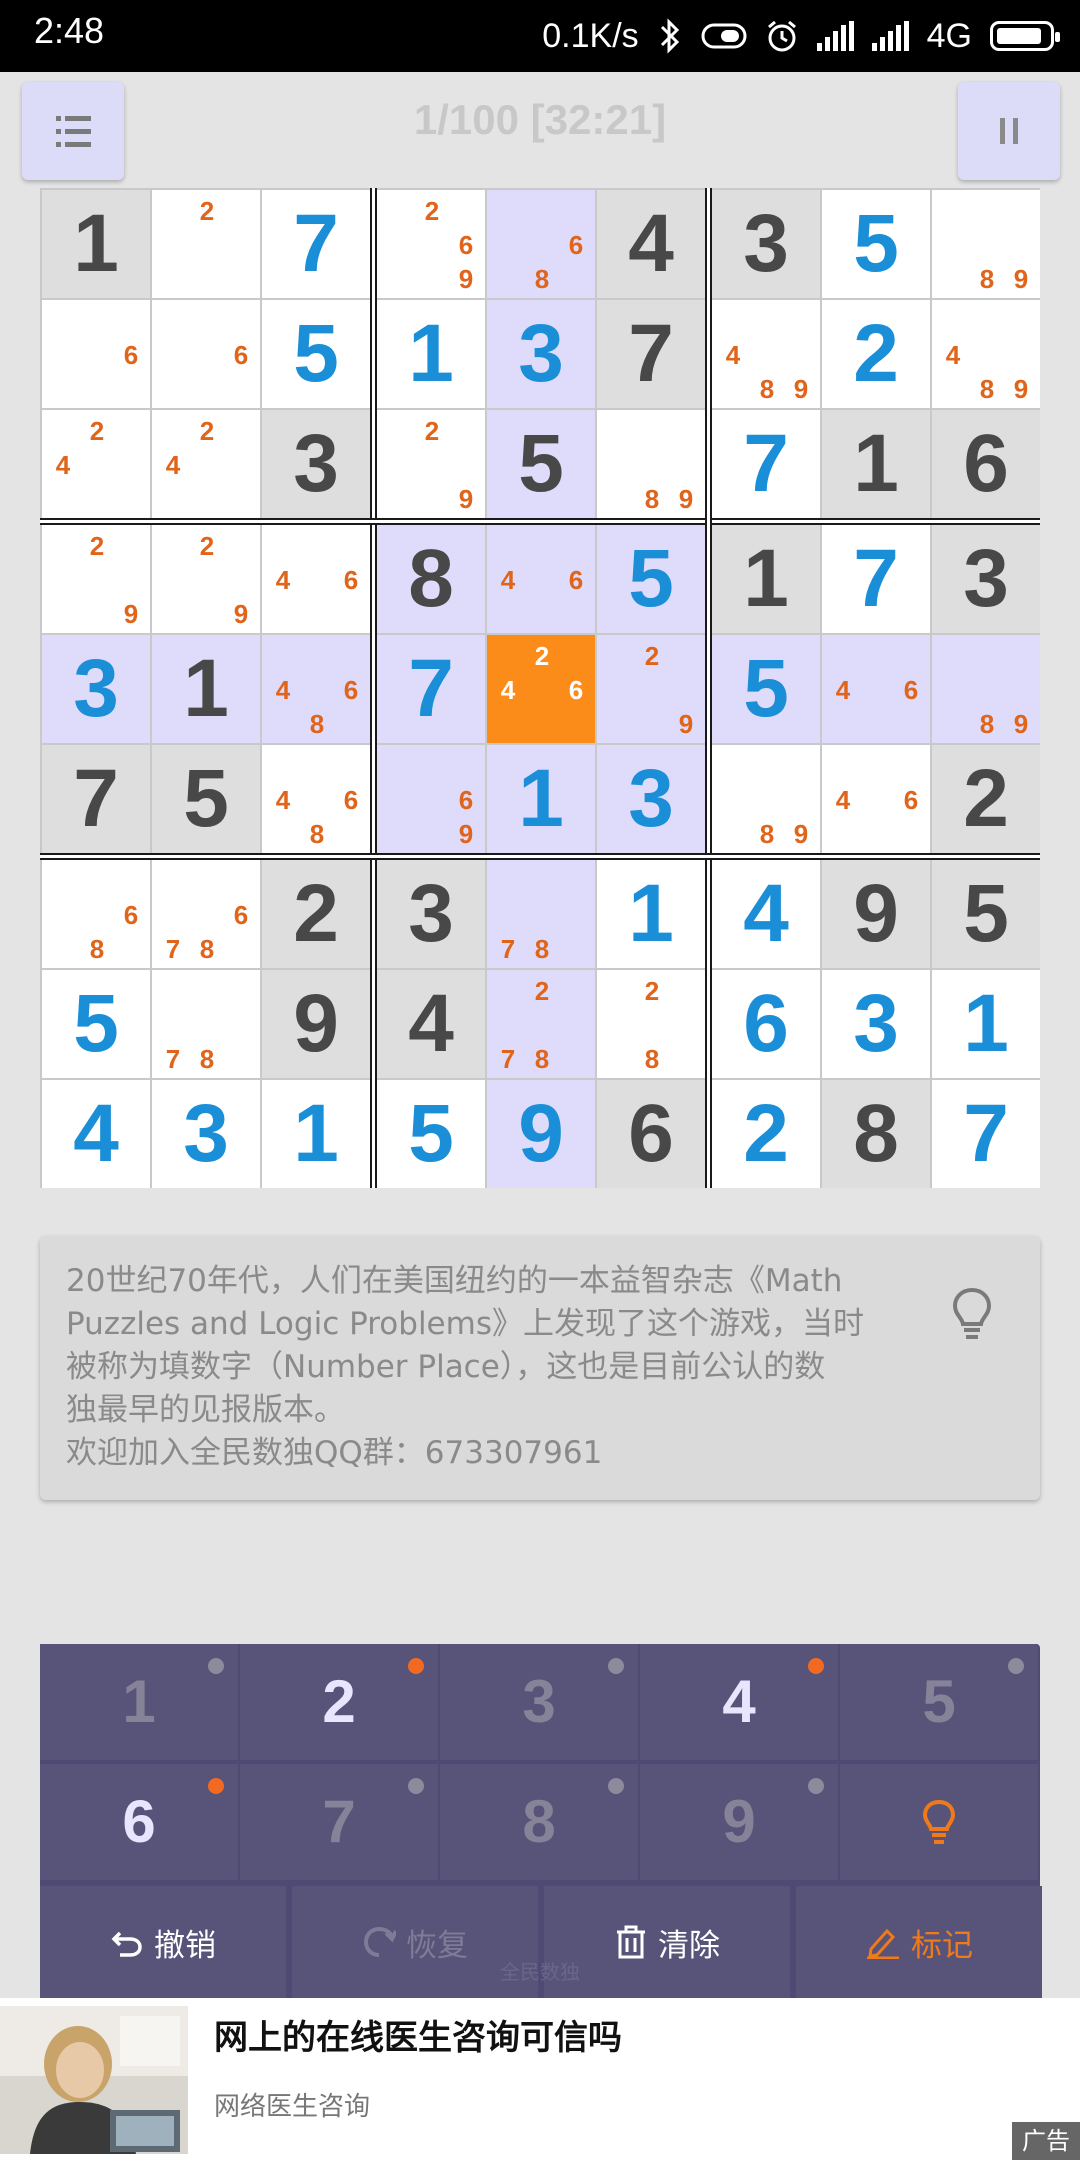 This screenshot has width=1080, height=2160. Describe the element at coordinates (651, 579) in the screenshot. I see `cell-r4-c6: 5` at that location.